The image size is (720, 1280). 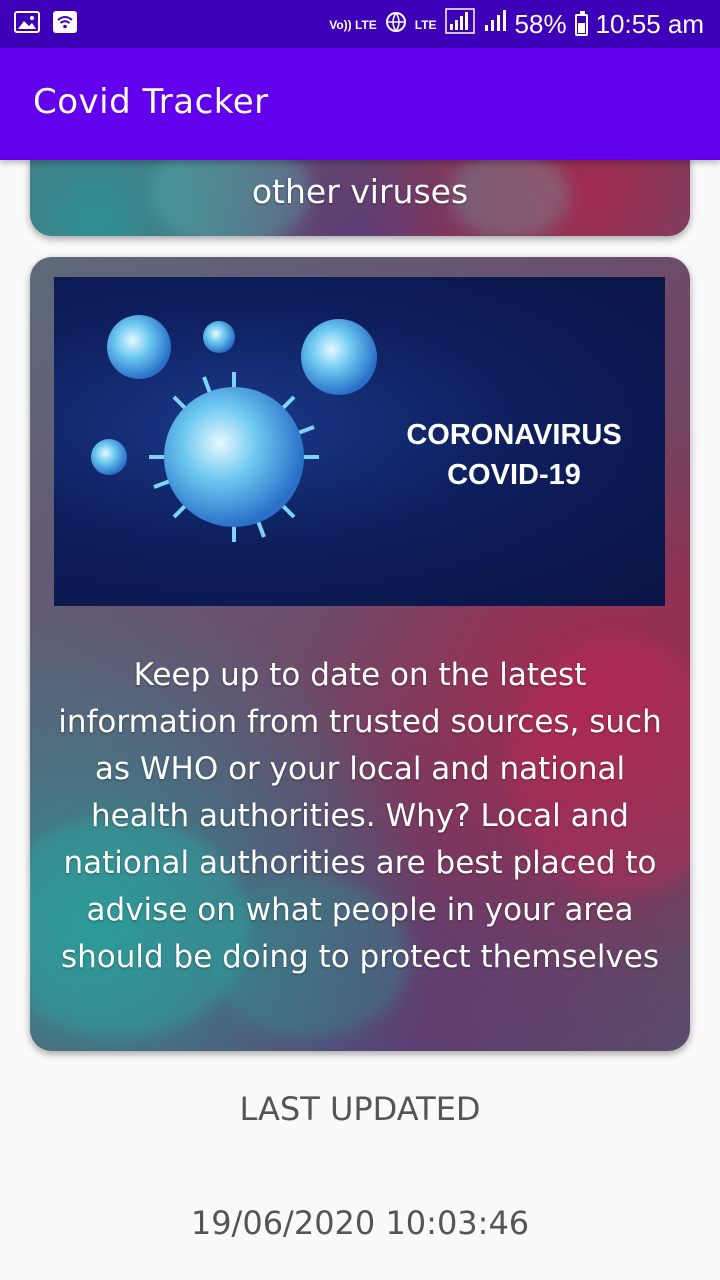 I want to click on battery-percent: 58%, so click(x=540, y=24).